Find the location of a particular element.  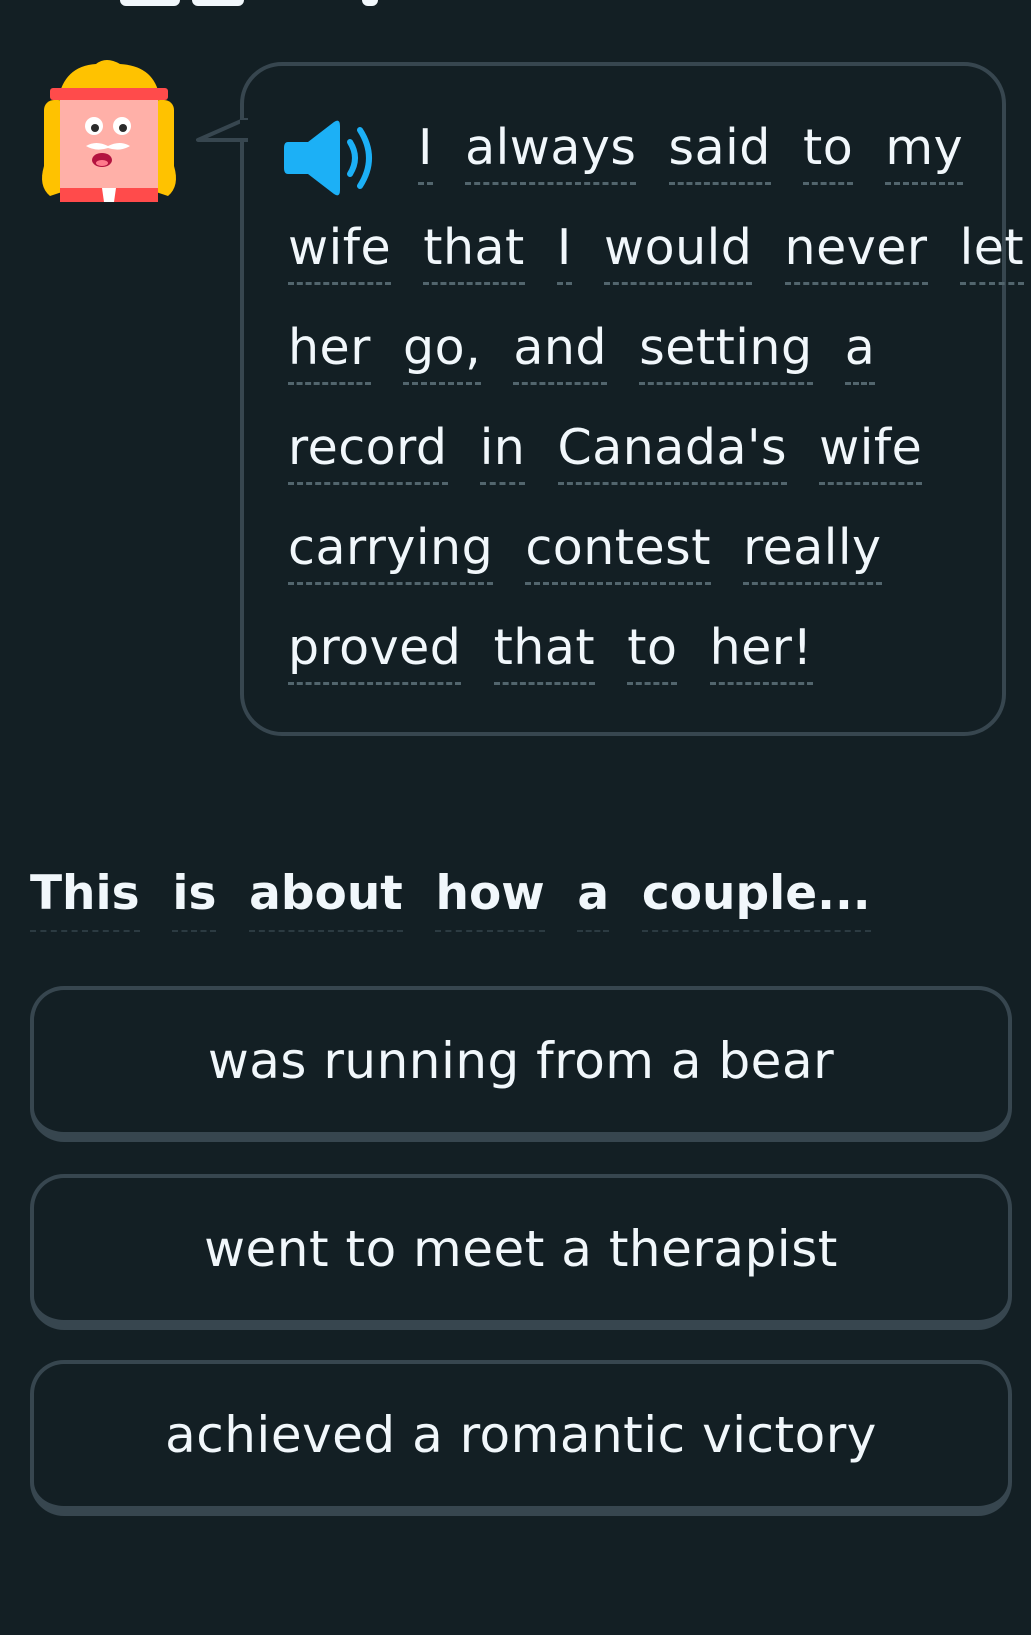

dialog-line-6: proved that to her! is located at coordinates (550, 651).